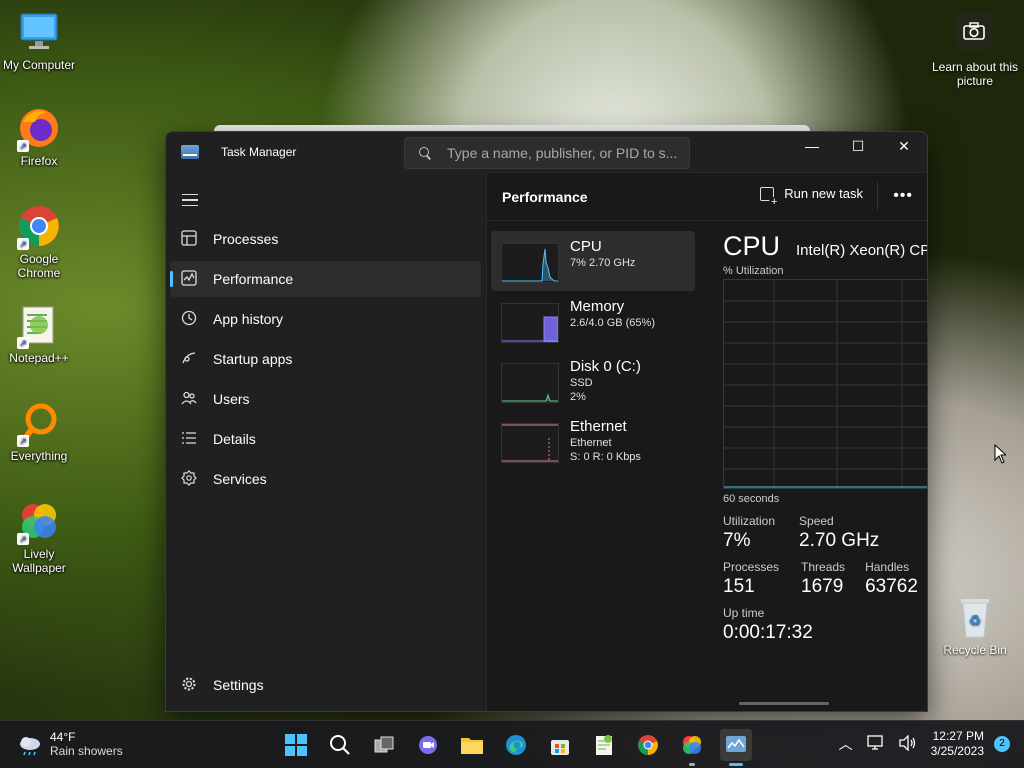  What do you see at coordinates (39, 537) in the screenshot?
I see `desktop-icon-lively: ↗ Lively Wallpaper` at bounding box center [39, 537].